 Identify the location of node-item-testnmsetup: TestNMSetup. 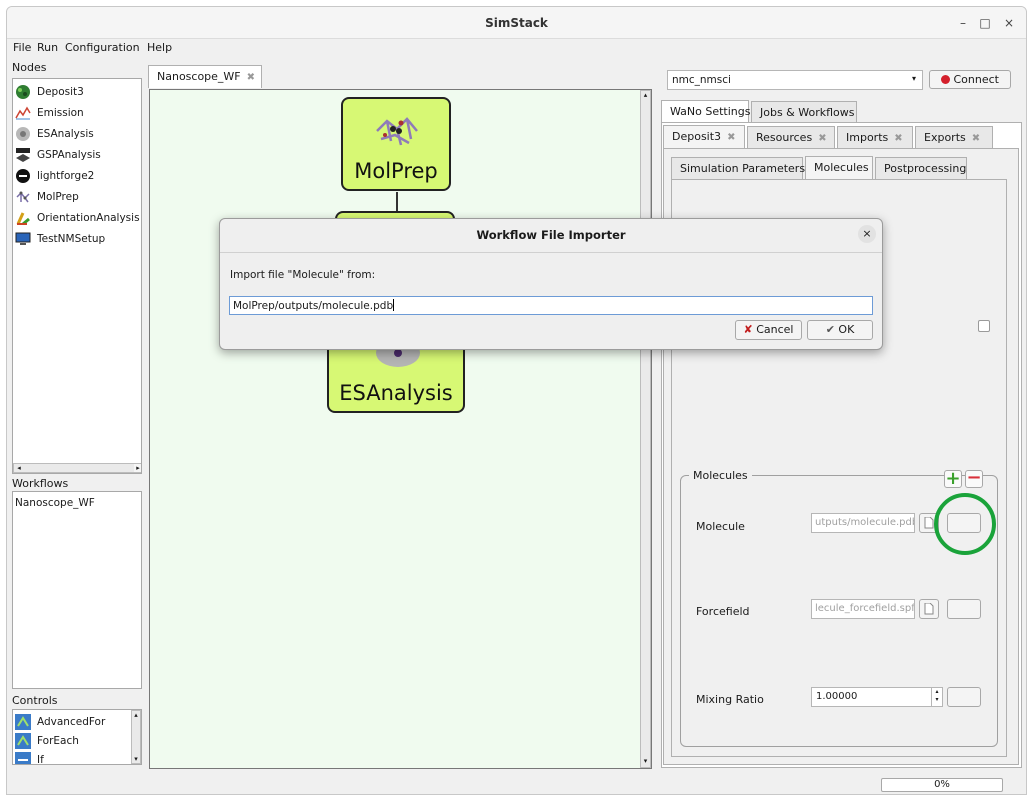
(60, 238).